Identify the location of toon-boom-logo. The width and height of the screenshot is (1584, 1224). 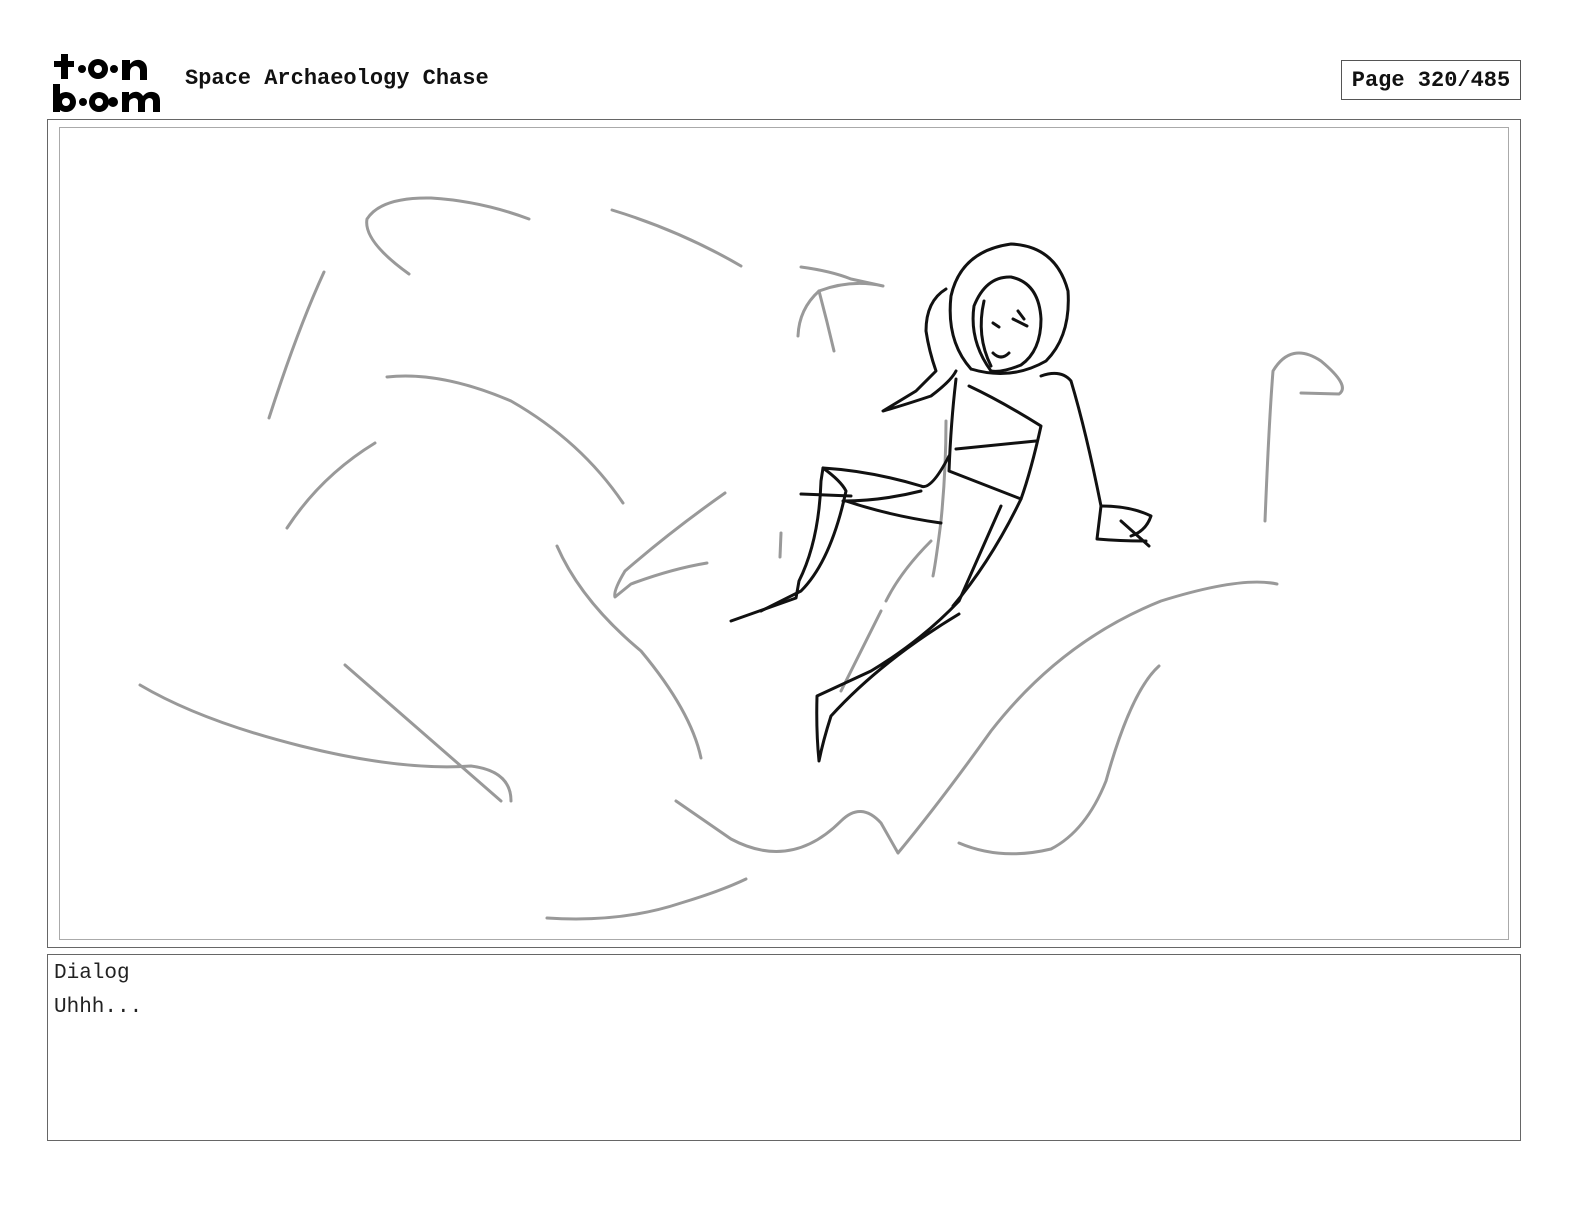
(107, 83).